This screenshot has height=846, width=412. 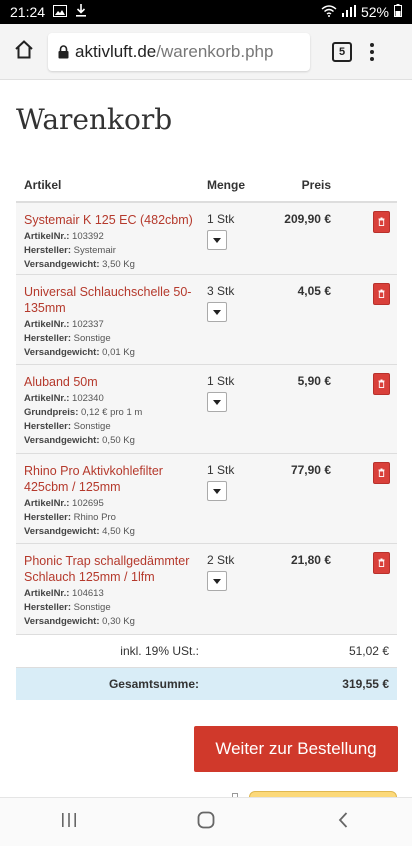 I want to click on tax-value: 51,02 €, so click(x=368, y=651).